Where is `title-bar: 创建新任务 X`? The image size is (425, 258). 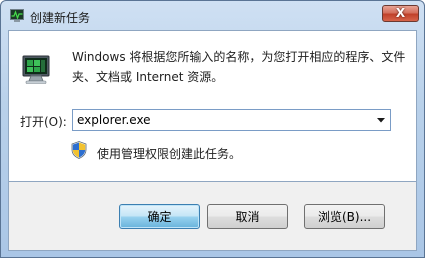
title-bar: 创建新任务 X is located at coordinates (212, 16).